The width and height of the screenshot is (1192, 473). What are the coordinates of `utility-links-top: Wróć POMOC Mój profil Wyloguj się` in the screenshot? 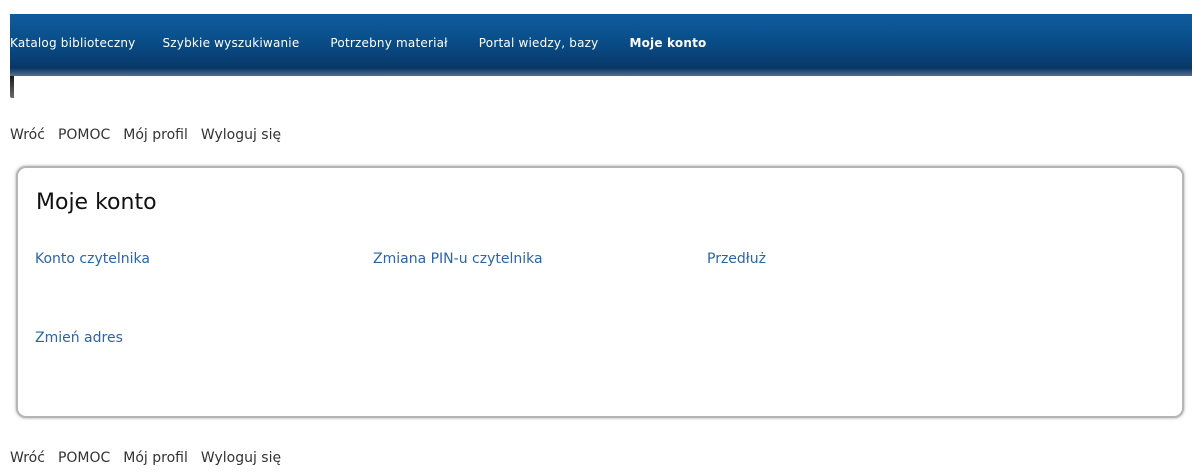 It's located at (152, 135).